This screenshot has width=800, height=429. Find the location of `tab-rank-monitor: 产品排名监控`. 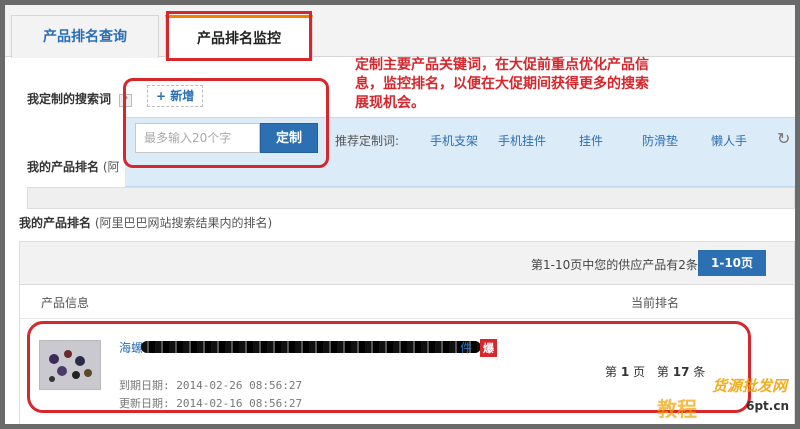

tab-rank-monitor: 产品排名监控 is located at coordinates (239, 37).